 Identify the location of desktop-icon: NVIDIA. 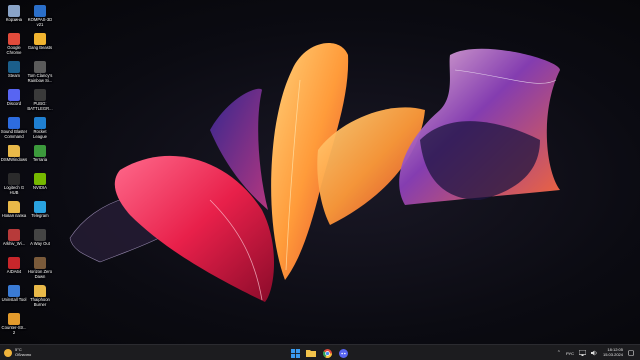
(40, 187).